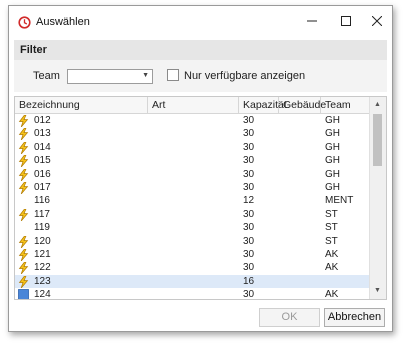  I want to click on column-header-art: Art, so click(193, 105).